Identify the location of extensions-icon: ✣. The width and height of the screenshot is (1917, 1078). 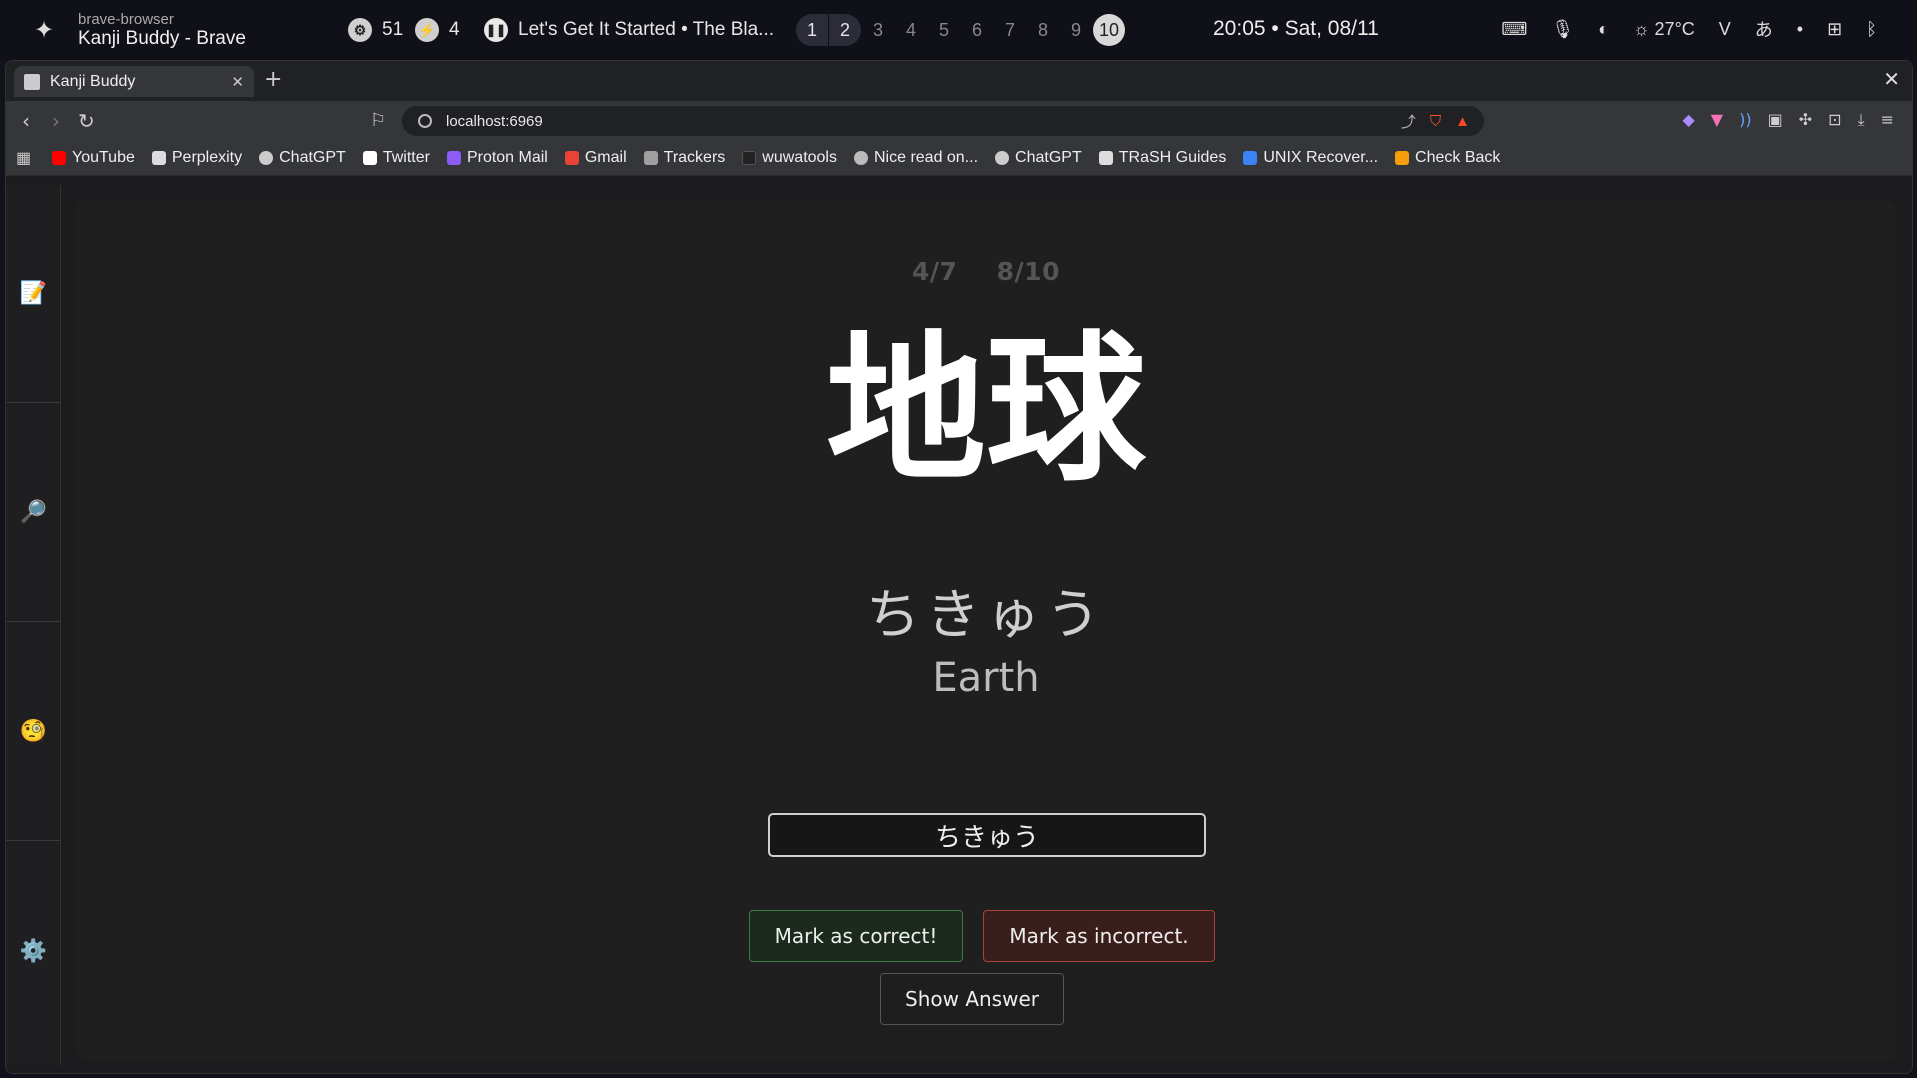
(1805, 120).